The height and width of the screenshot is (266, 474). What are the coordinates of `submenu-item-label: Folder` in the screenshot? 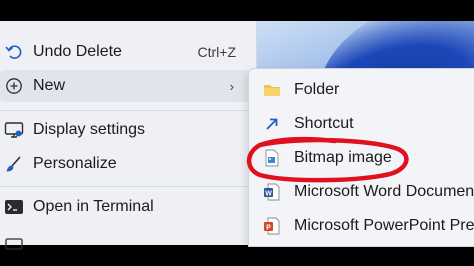 It's located at (317, 89).